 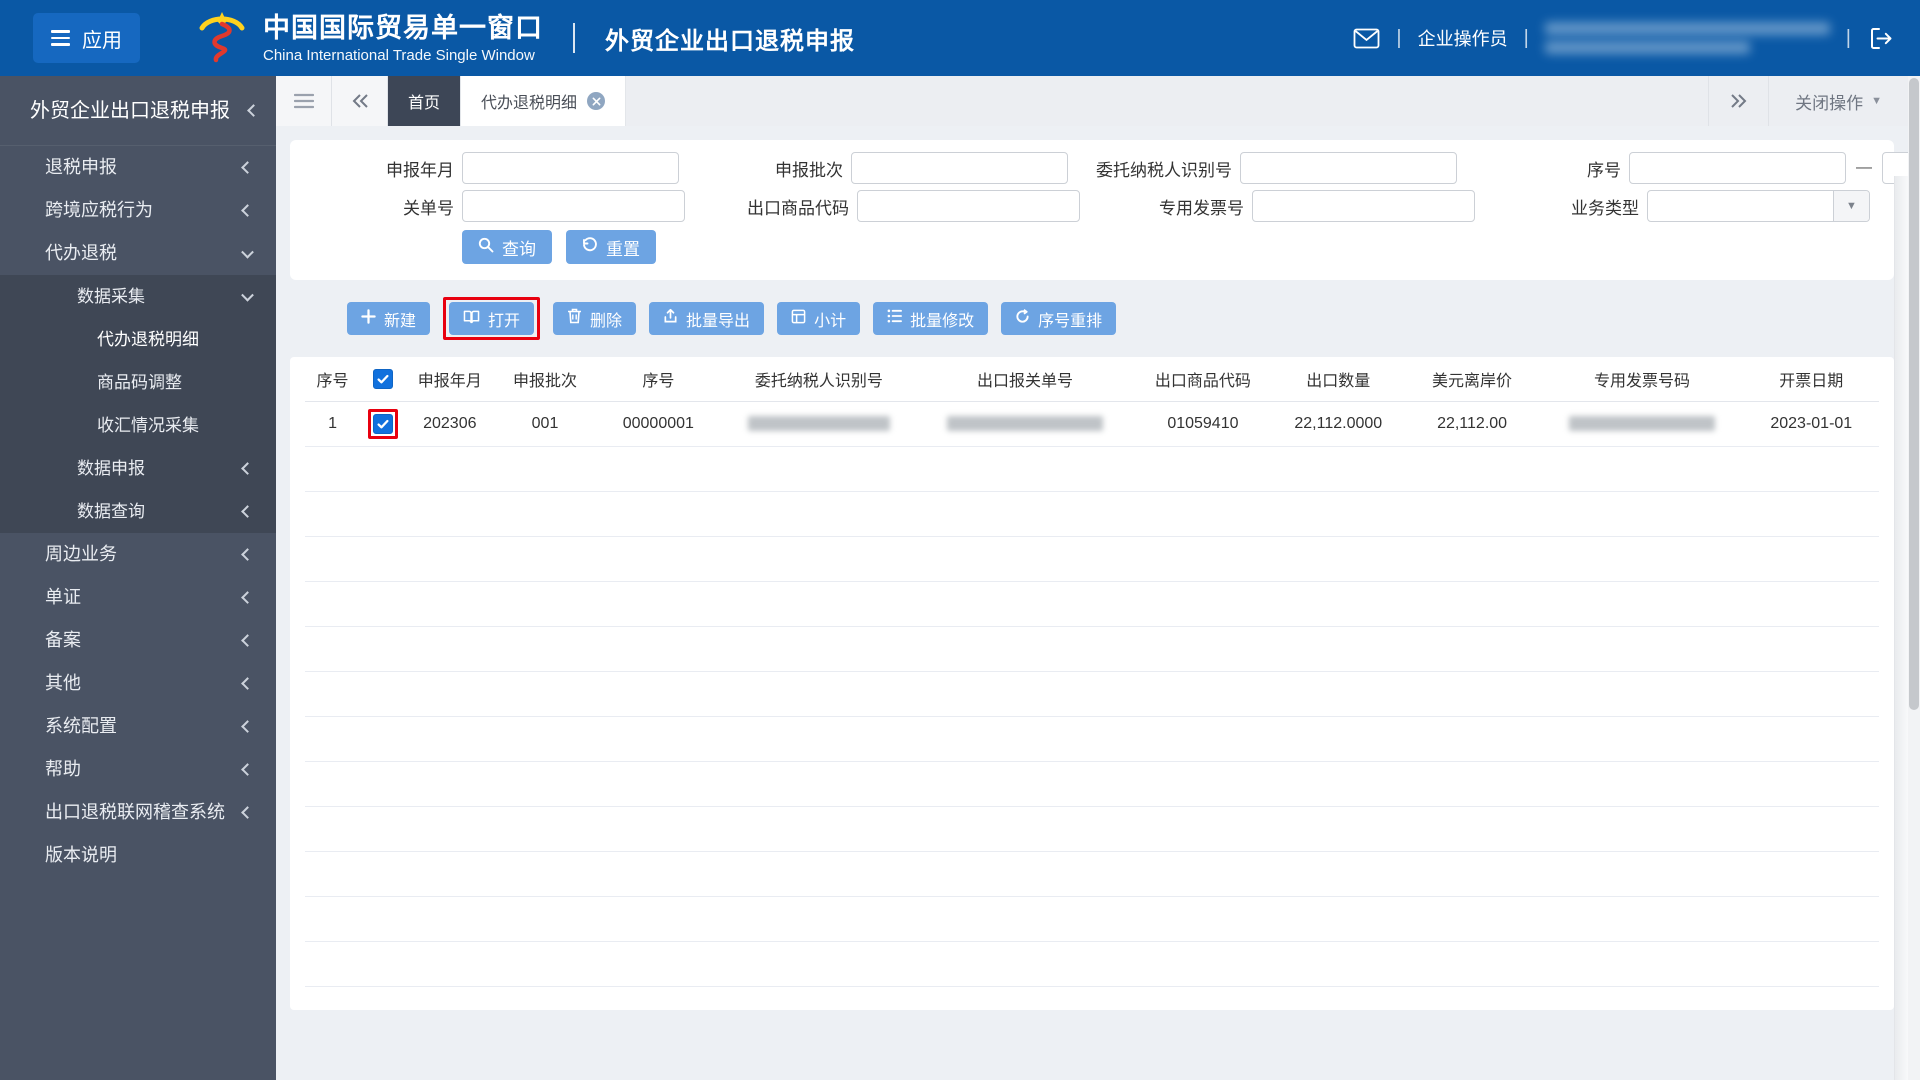 I want to click on tab-label: 代办退税明细, so click(x=529, y=103).